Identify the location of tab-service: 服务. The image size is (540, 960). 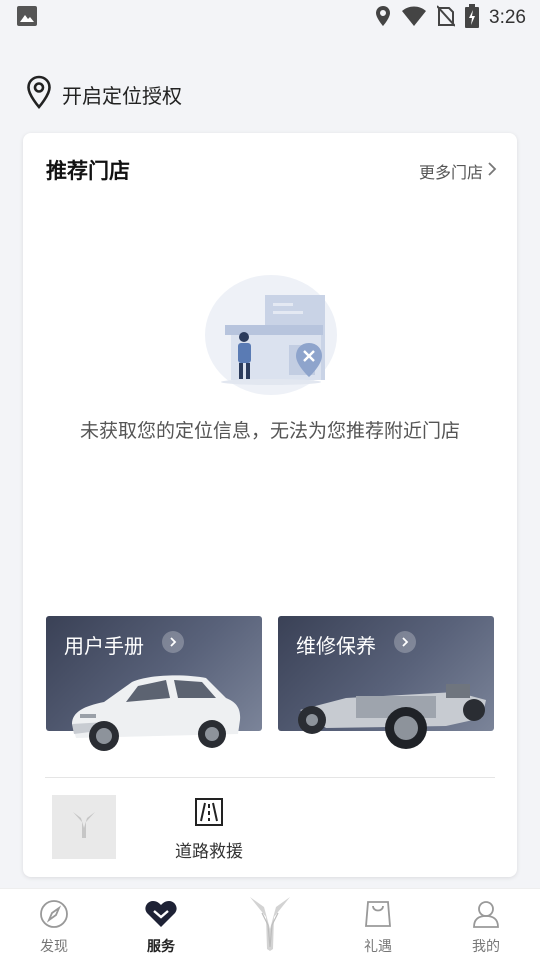
(161, 927).